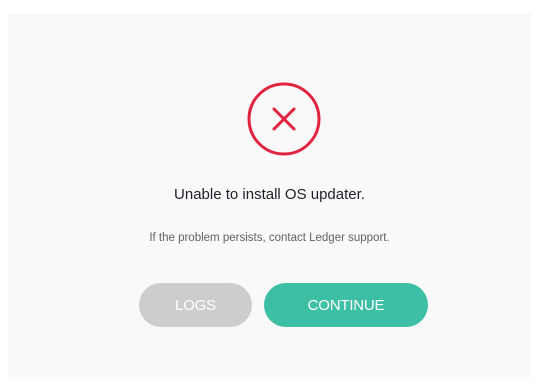 The image size is (539, 390). What do you see at coordinates (195, 305) in the screenshot?
I see `logs-button: LOGS` at bounding box center [195, 305].